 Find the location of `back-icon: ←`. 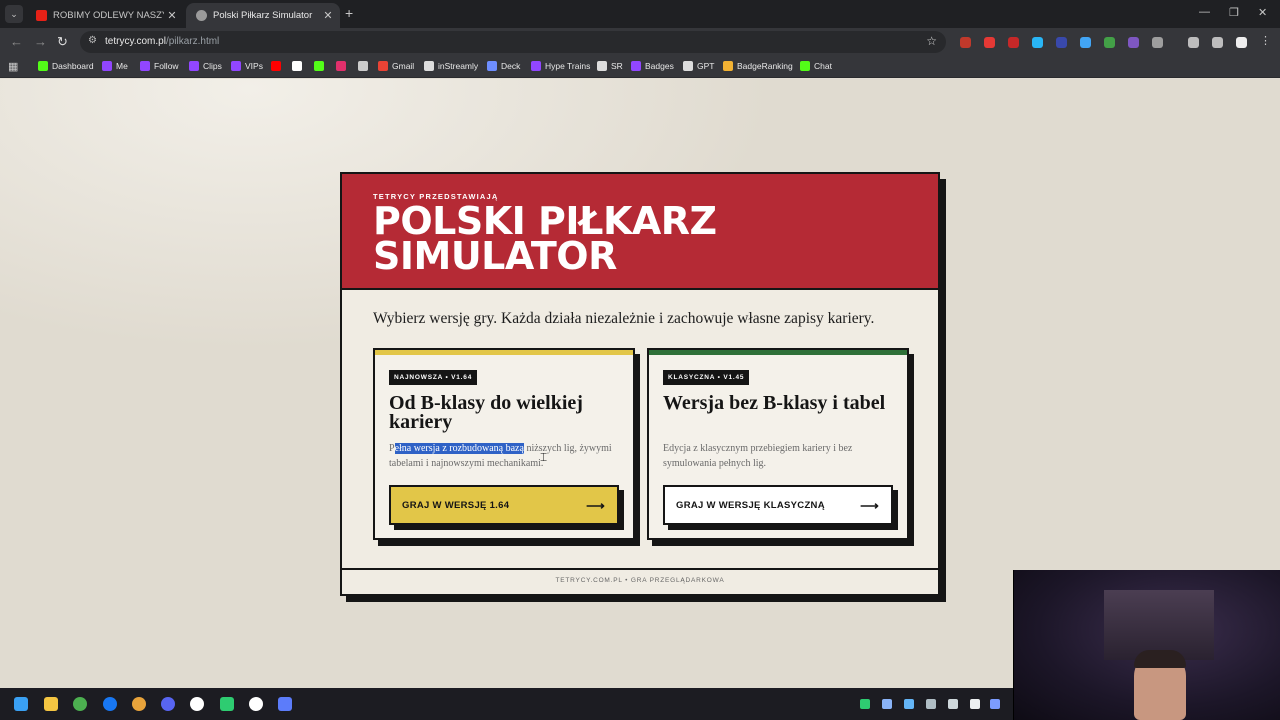

back-icon: ← is located at coordinates (16, 41).